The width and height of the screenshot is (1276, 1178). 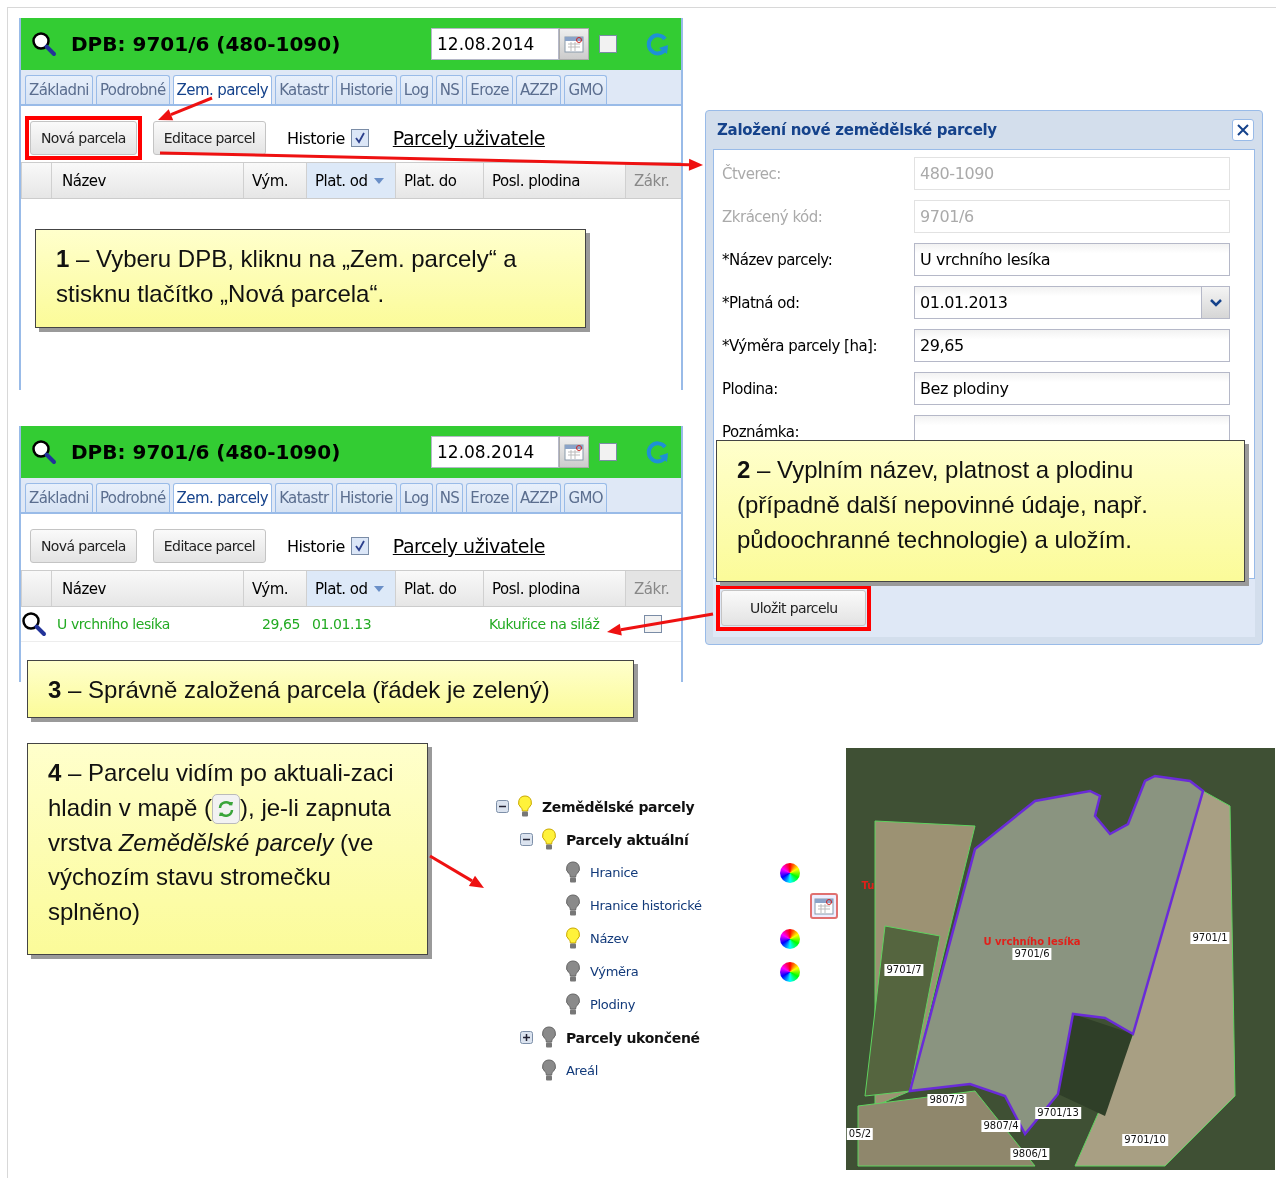 What do you see at coordinates (761, 302) in the screenshot?
I see `field-label: *Platná od:` at bounding box center [761, 302].